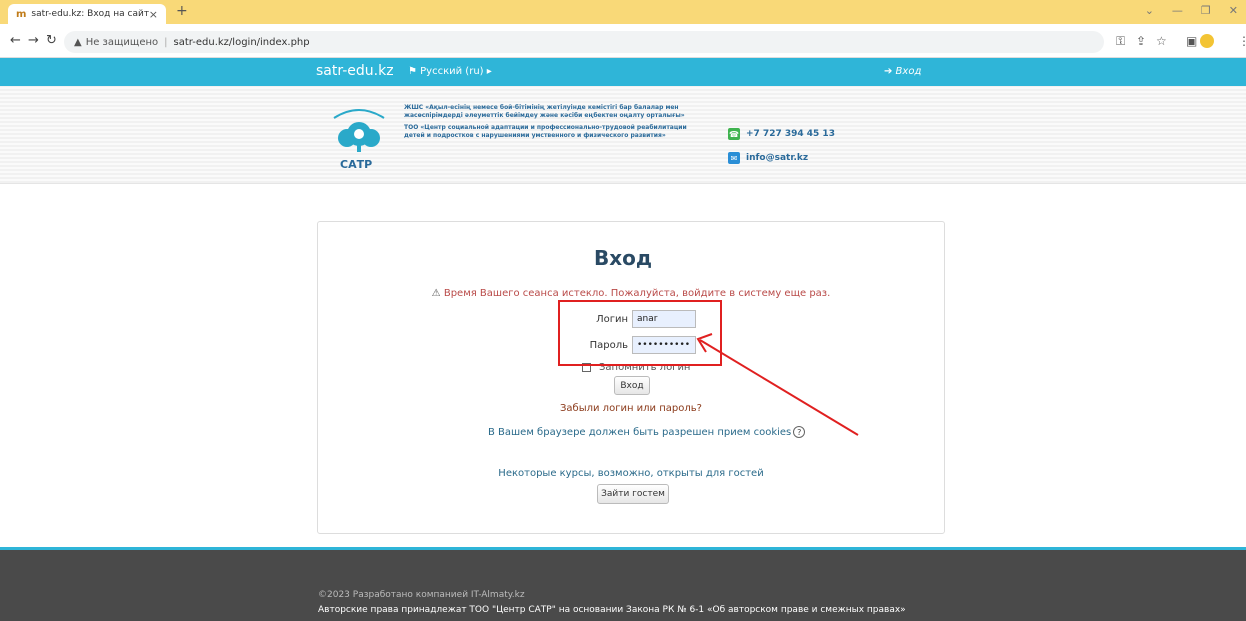 The height and width of the screenshot is (621, 1246). I want to click on browser-tab: m satr-edu.kz: Вход на сайт ×, so click(87, 14).